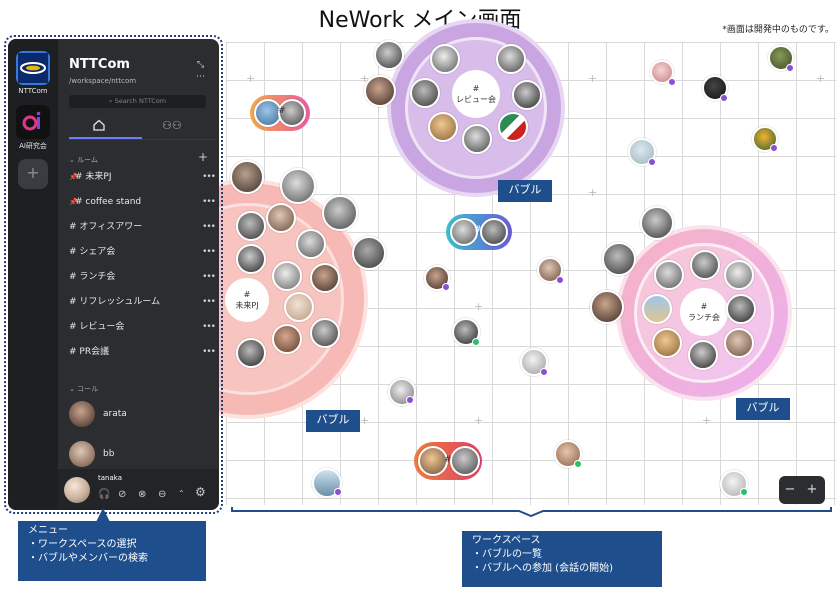 Image resolution: width=840 pixels, height=595 pixels. Describe the element at coordinates (77, 490) in the screenshot. I see `my-avatar` at that location.